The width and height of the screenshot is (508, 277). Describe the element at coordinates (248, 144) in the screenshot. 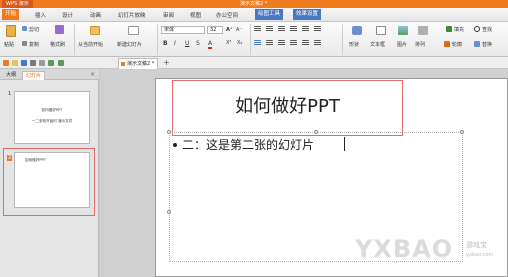

I see `slide-bullet-text: 二：这是第二张的幻灯片` at that location.